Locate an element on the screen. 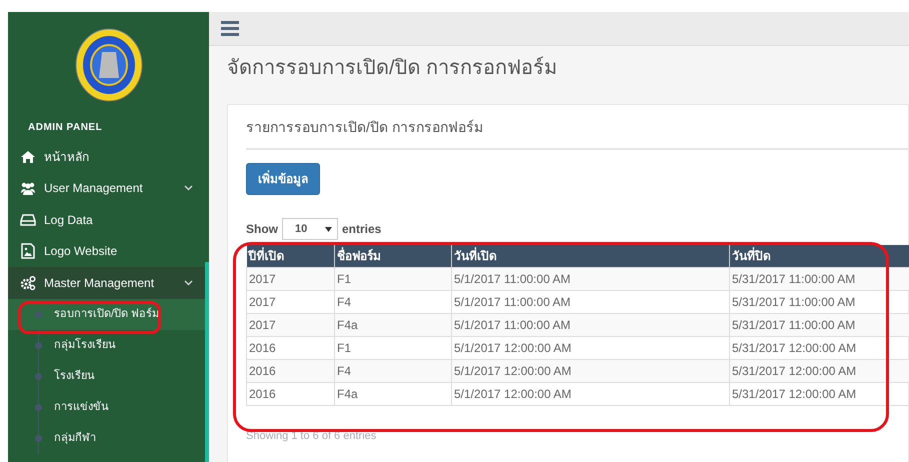 The width and height of the screenshot is (909, 462). table-cell: 5/31/2017 12:00:00 AM is located at coordinates (819, 371).